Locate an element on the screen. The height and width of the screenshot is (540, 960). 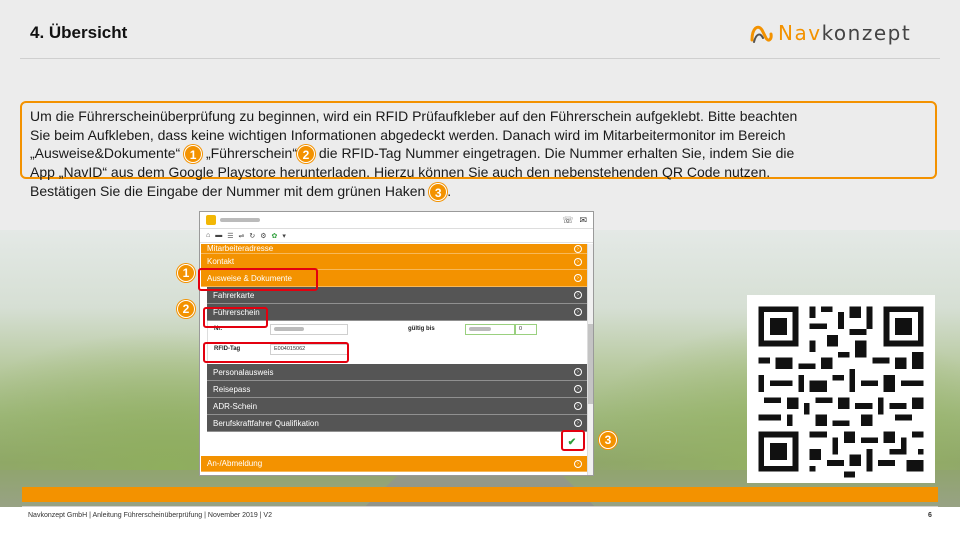
page-title: 4. Übersicht is located at coordinates (79, 32).